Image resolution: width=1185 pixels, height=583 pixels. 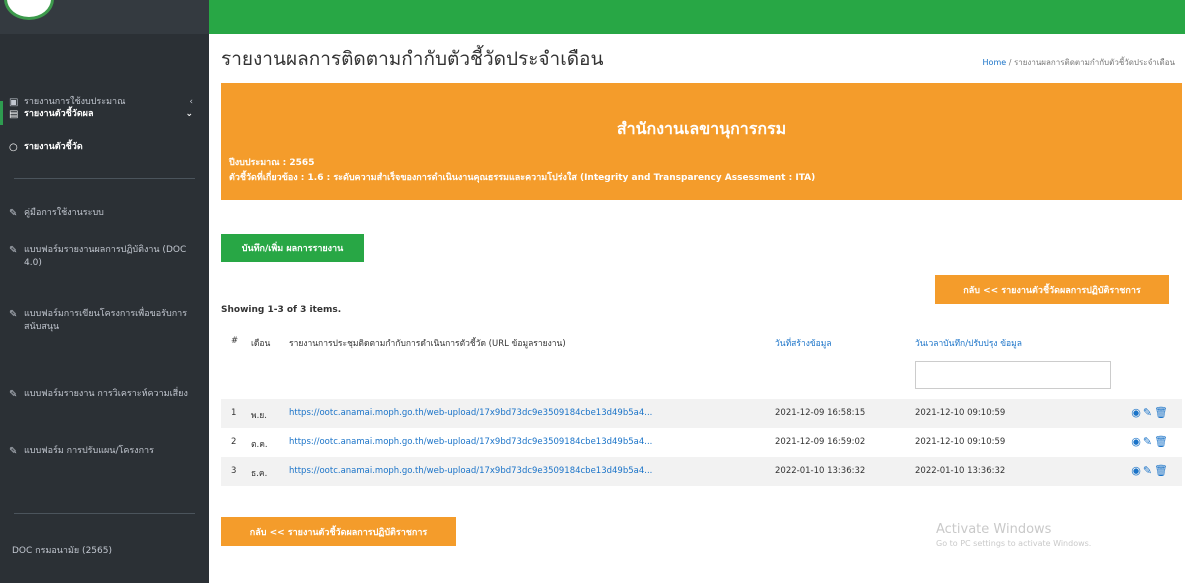 What do you see at coordinates (960, 471) in the screenshot?
I see `row-updated: 2022-01-10 13:36:32` at bounding box center [960, 471].